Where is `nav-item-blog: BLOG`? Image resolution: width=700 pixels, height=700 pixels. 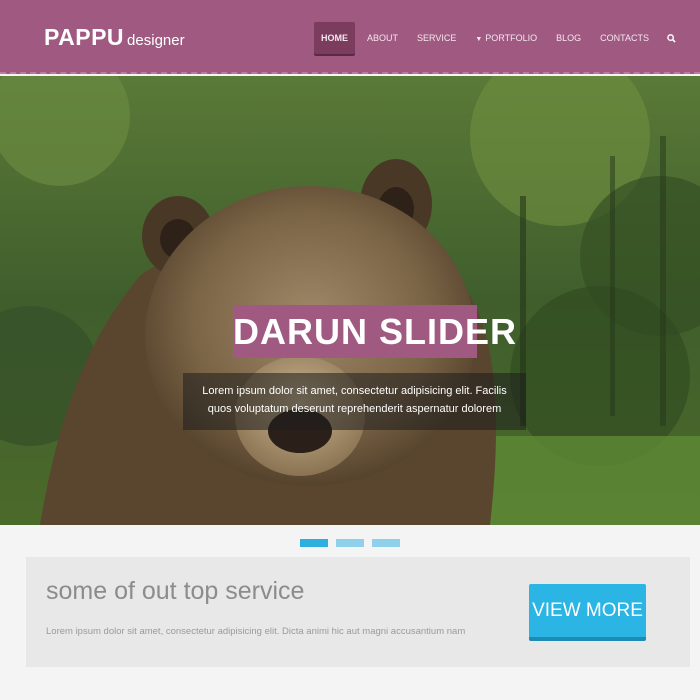 nav-item-blog: BLOG is located at coordinates (568, 38).